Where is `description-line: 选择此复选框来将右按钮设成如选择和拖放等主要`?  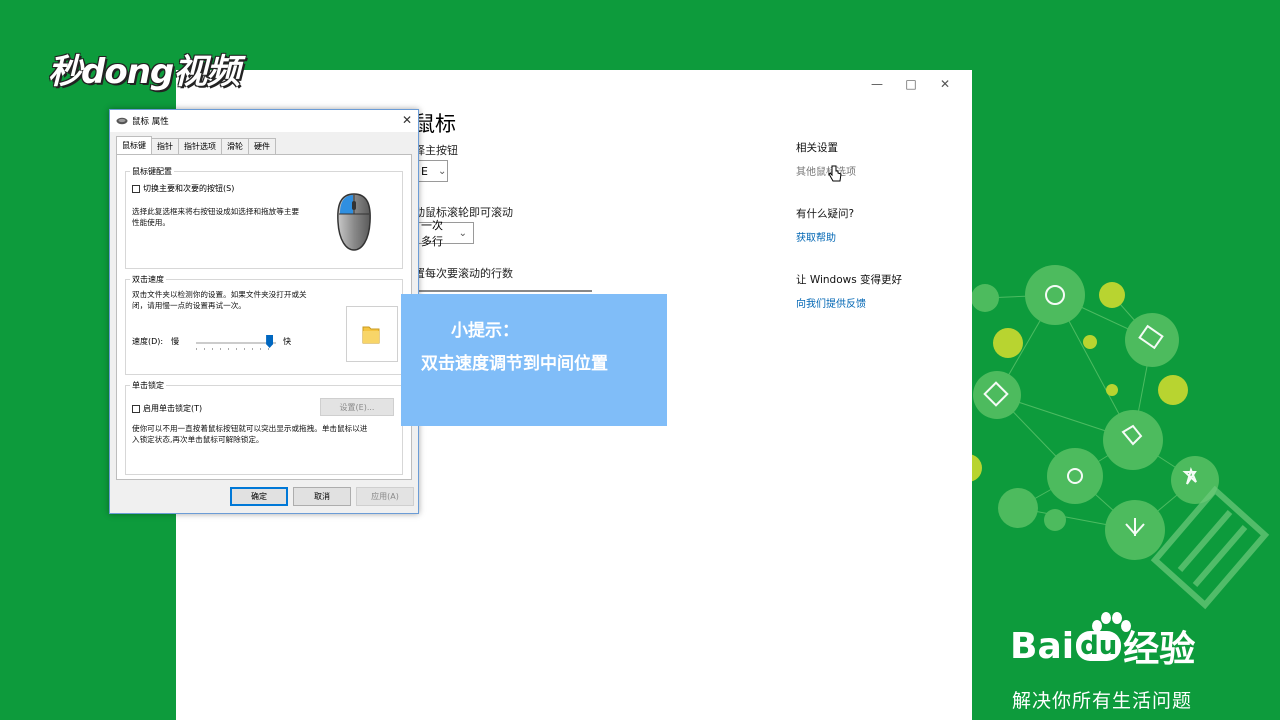 description-line: 选择此复选框来将右按钮设成如选择和拖放等主要 is located at coordinates (216, 211).